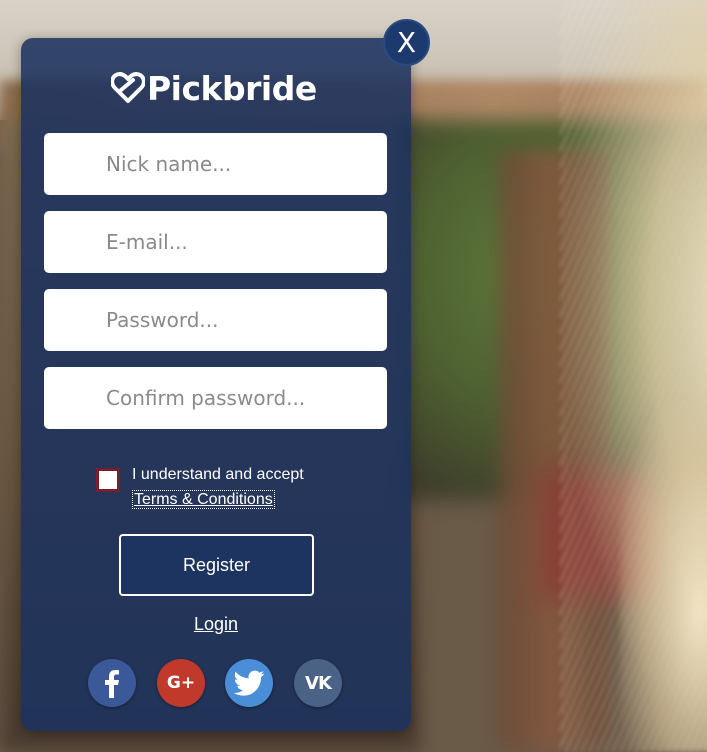 The height and width of the screenshot is (752, 707). What do you see at coordinates (218, 474) in the screenshot?
I see `terms-text: I understand and accept` at bounding box center [218, 474].